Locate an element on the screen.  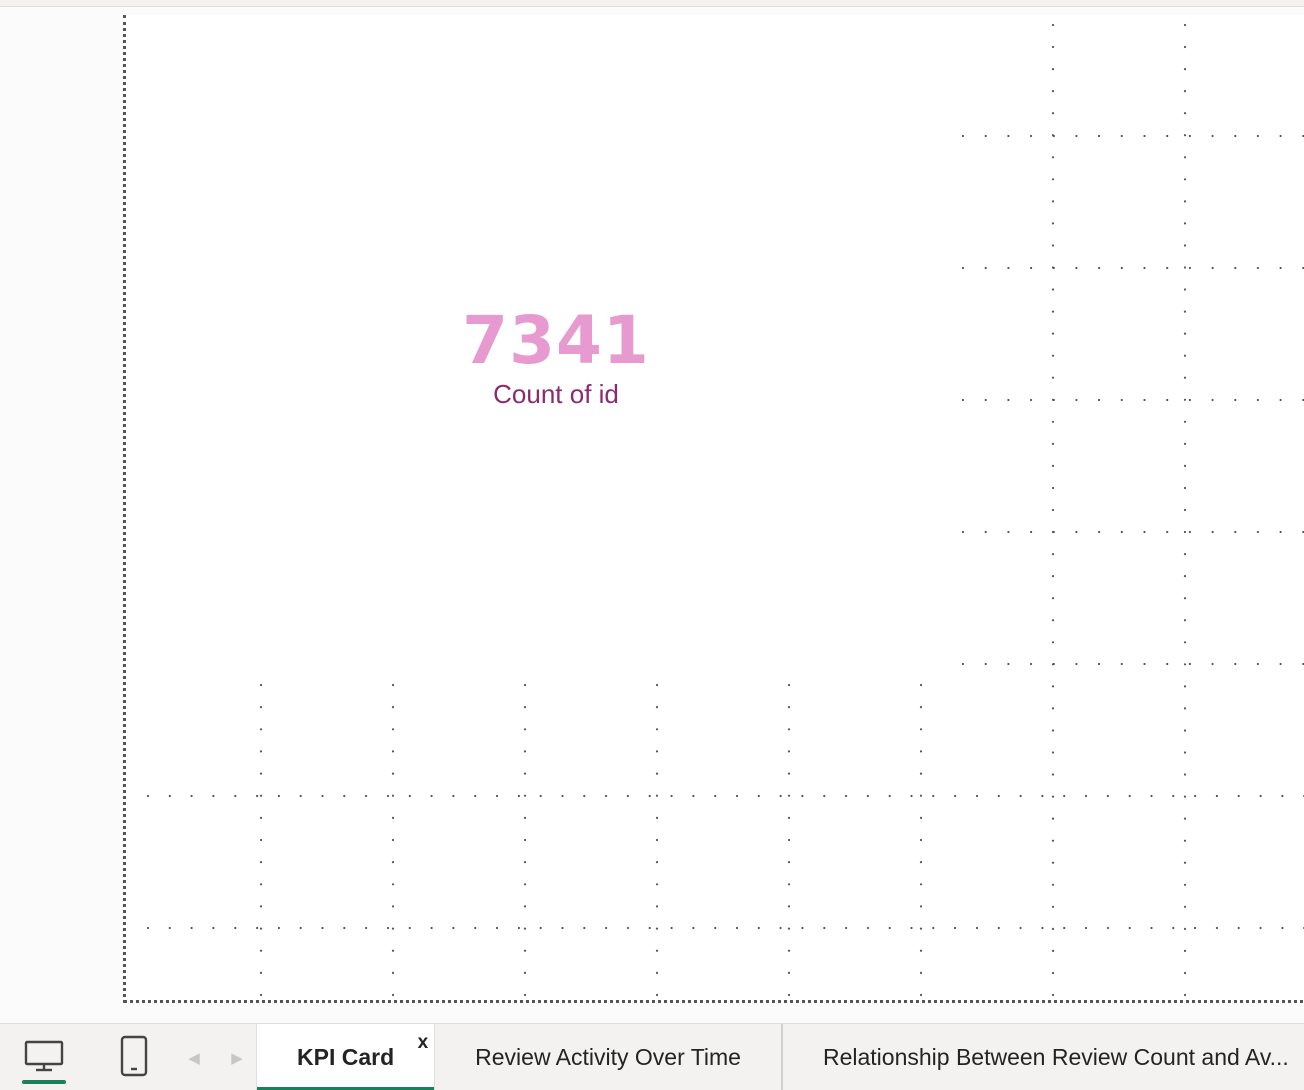
desktop-view-button is located at coordinates (44, 1057).